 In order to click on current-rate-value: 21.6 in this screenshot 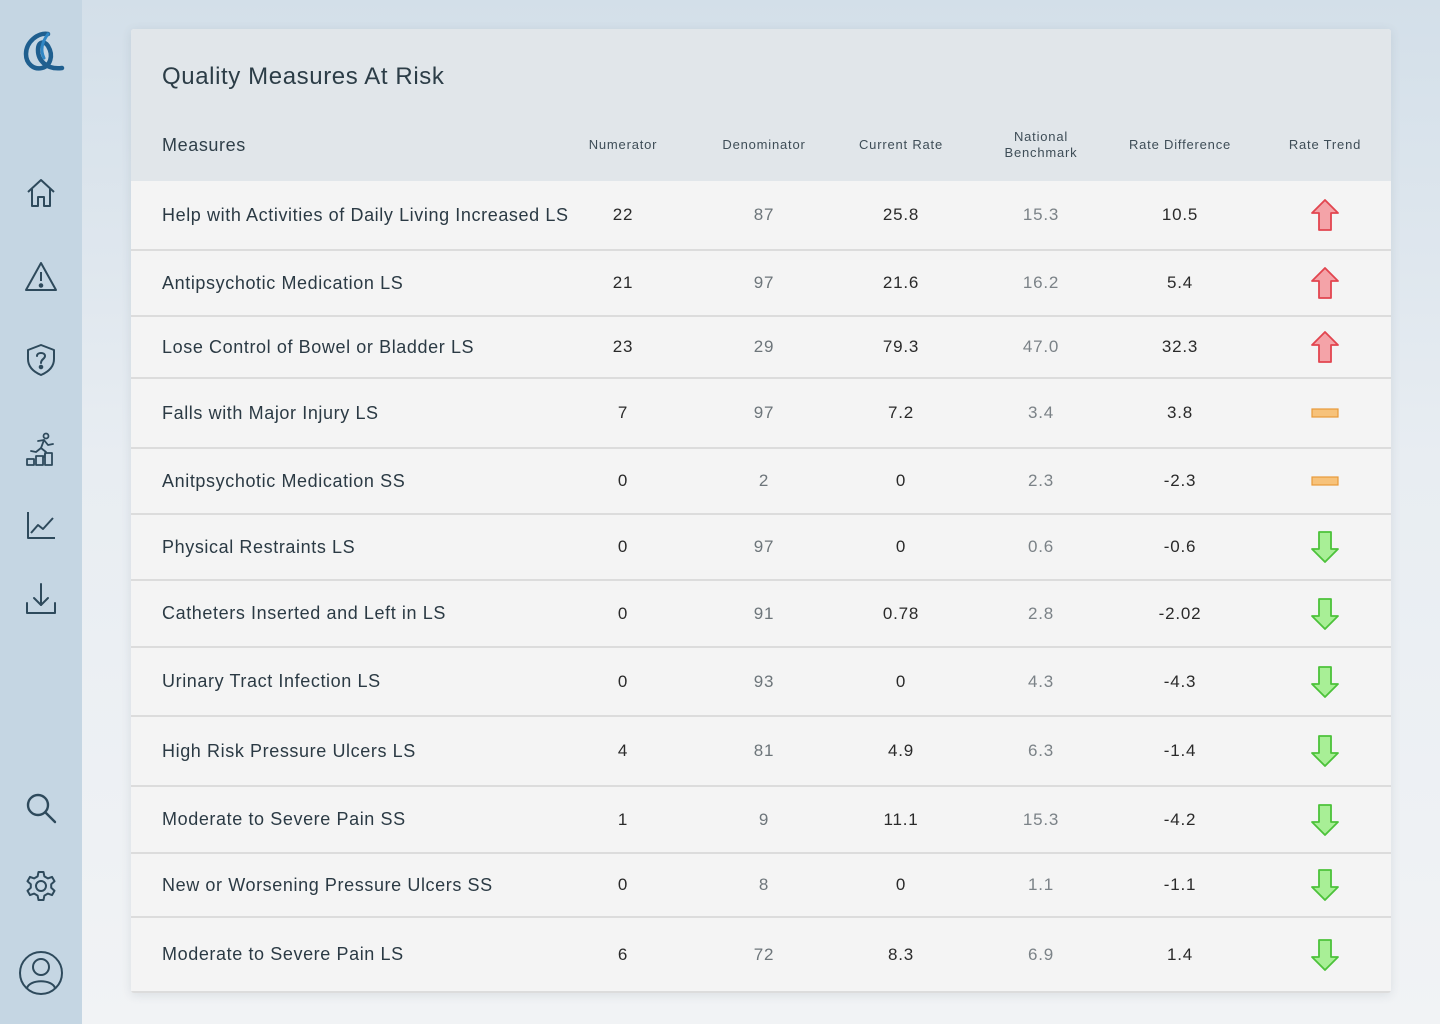, I will do `click(901, 282)`.